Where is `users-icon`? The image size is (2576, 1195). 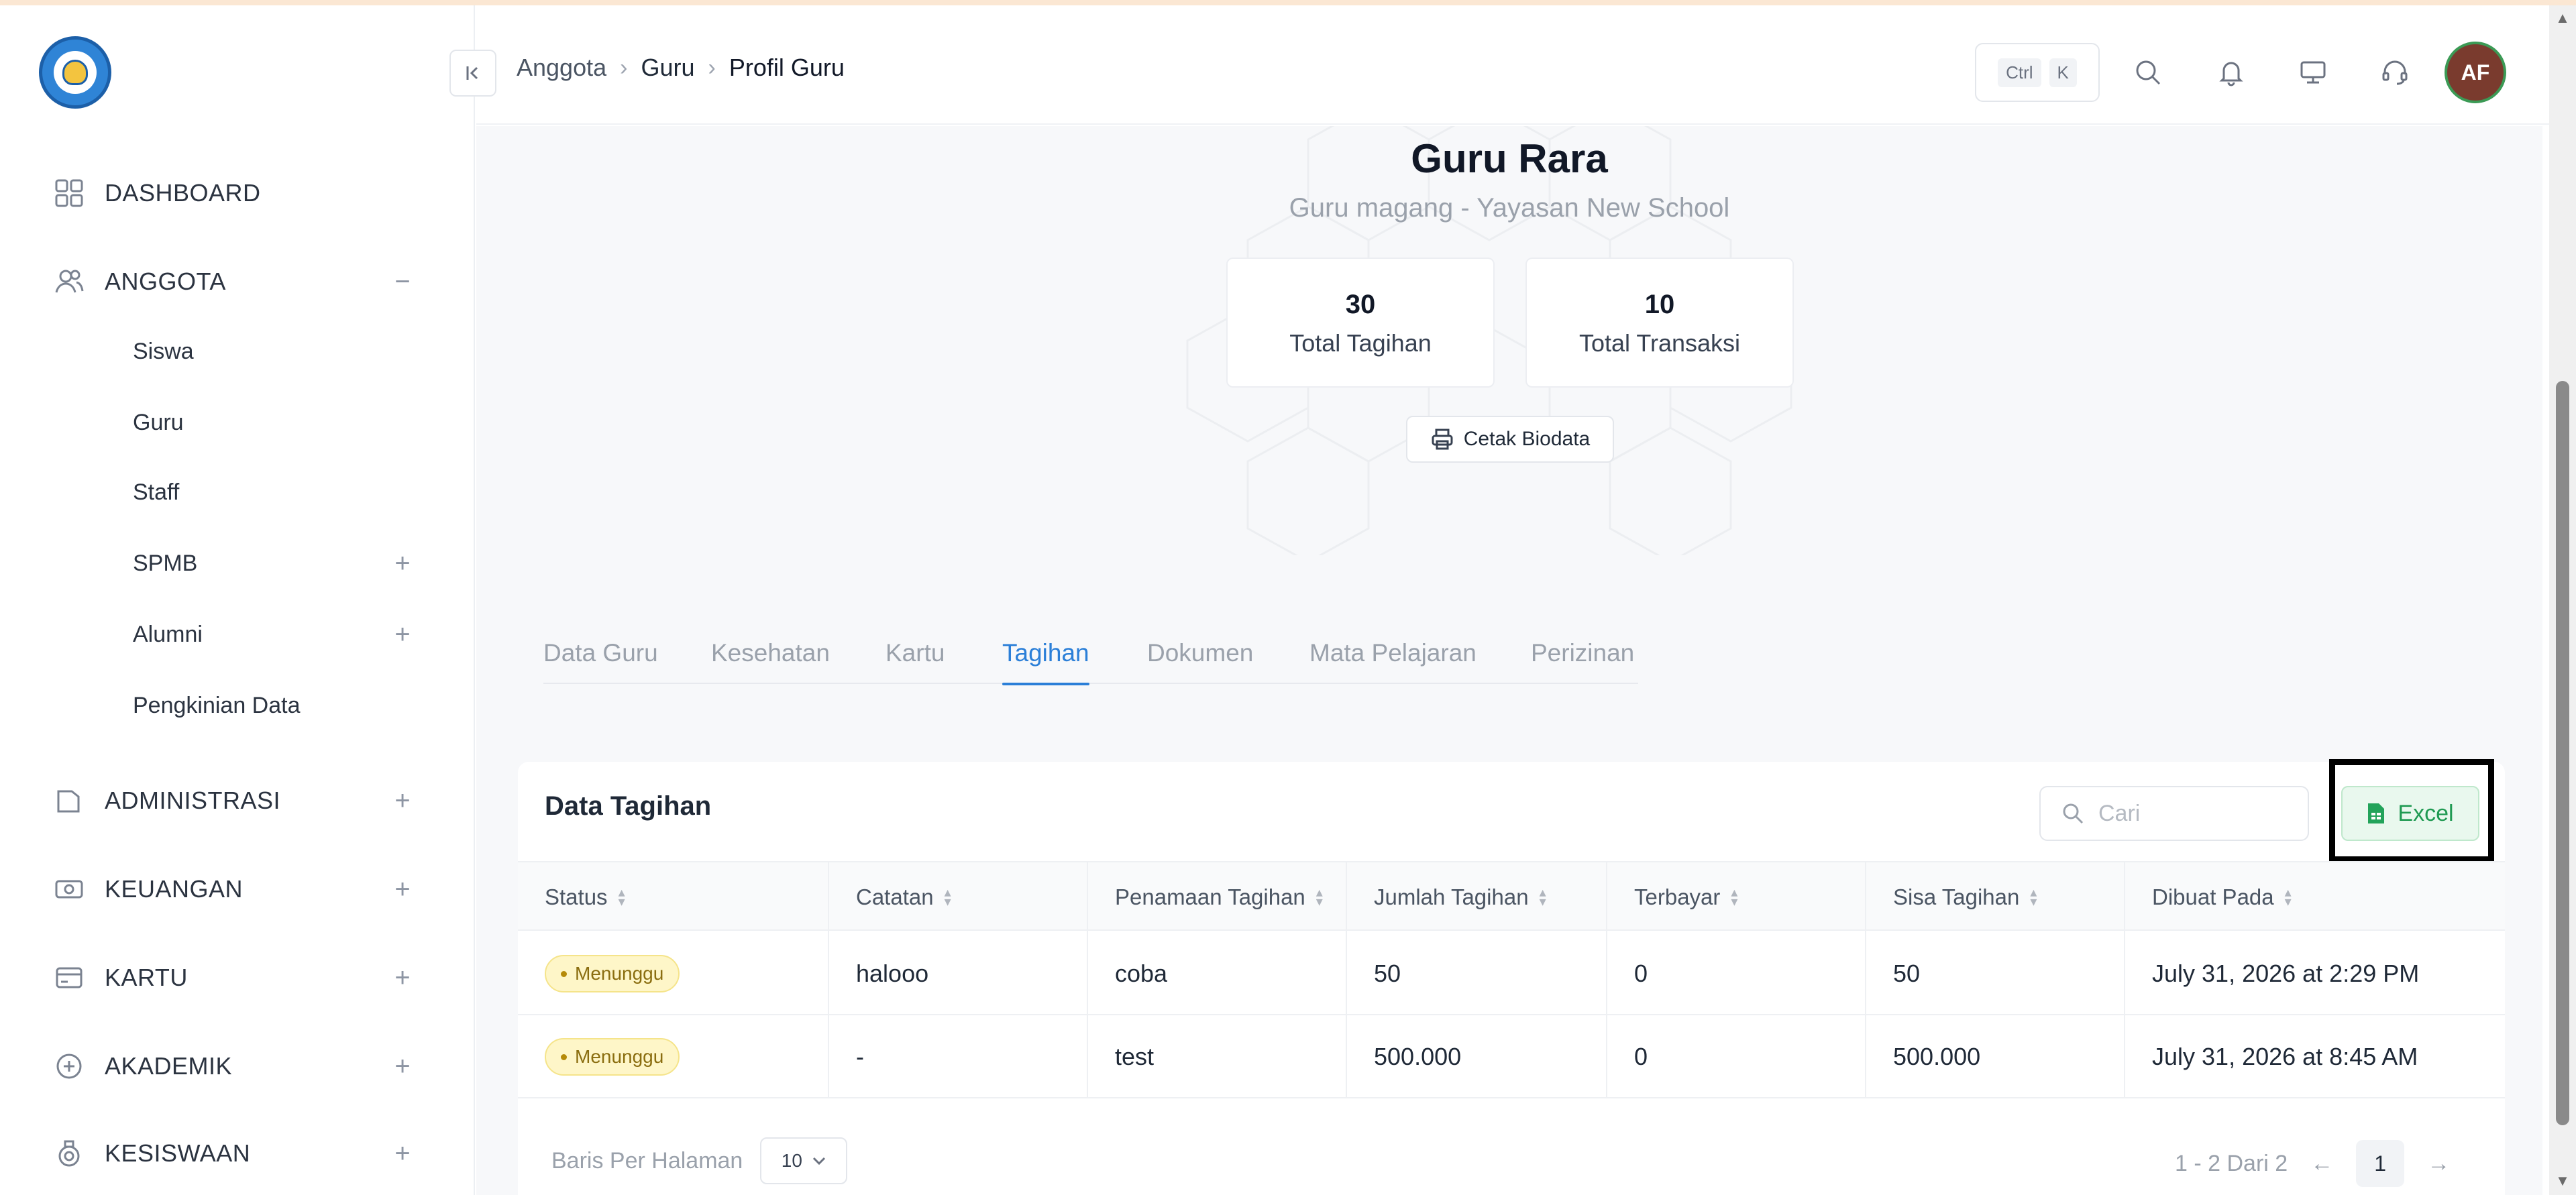 users-icon is located at coordinates (69, 281).